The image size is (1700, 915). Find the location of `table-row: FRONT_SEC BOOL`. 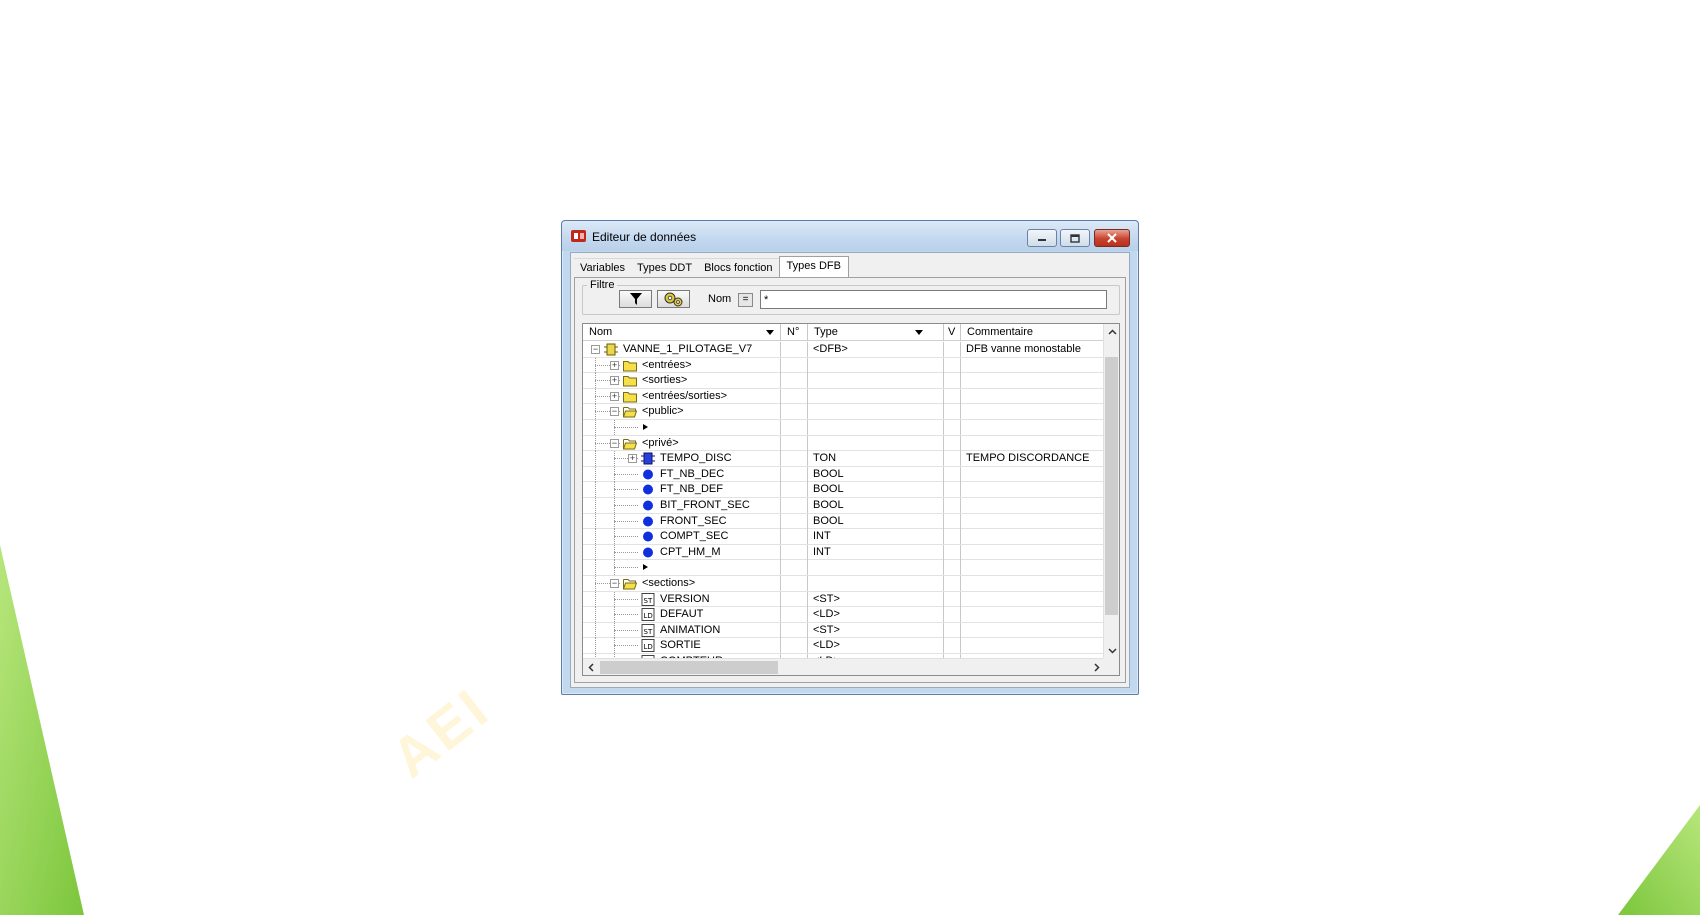

table-row: FRONT_SEC BOOL is located at coordinates (844, 521).